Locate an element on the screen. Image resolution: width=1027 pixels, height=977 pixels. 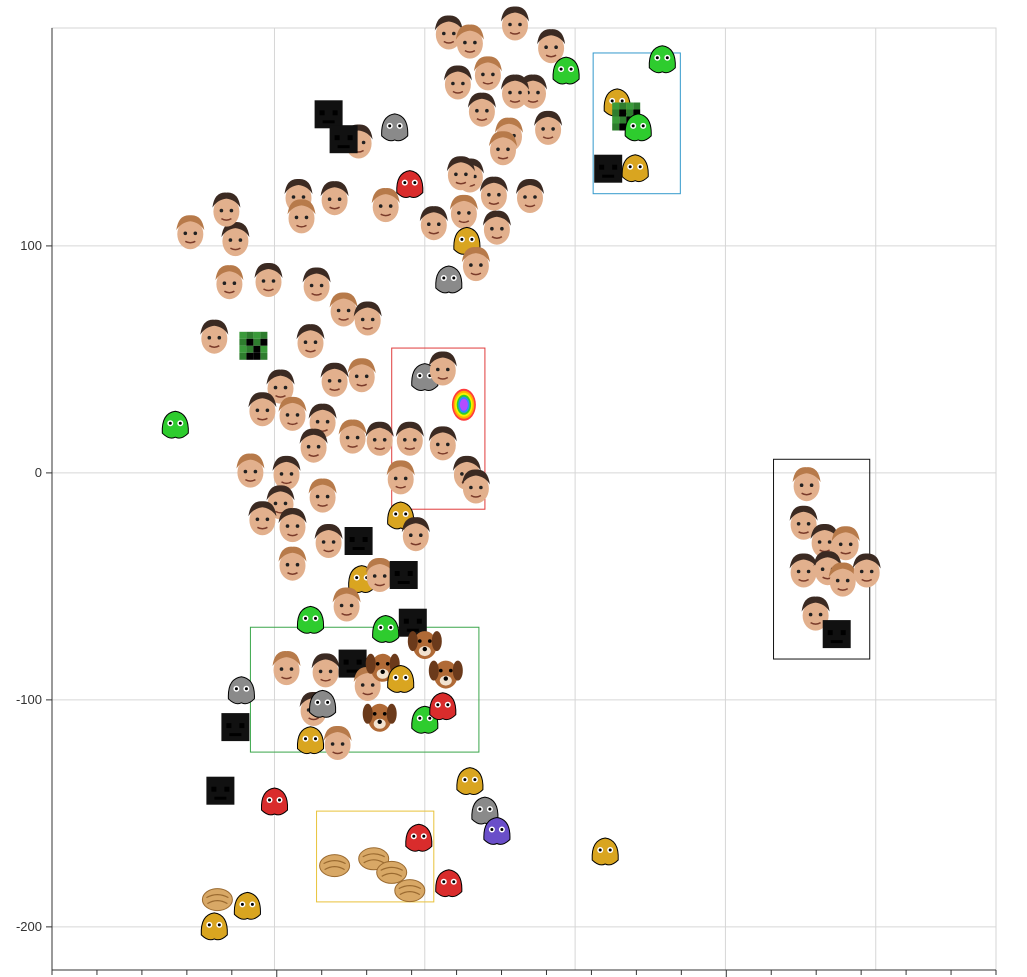
emote-point-pixel is located at coordinates (253, 345).